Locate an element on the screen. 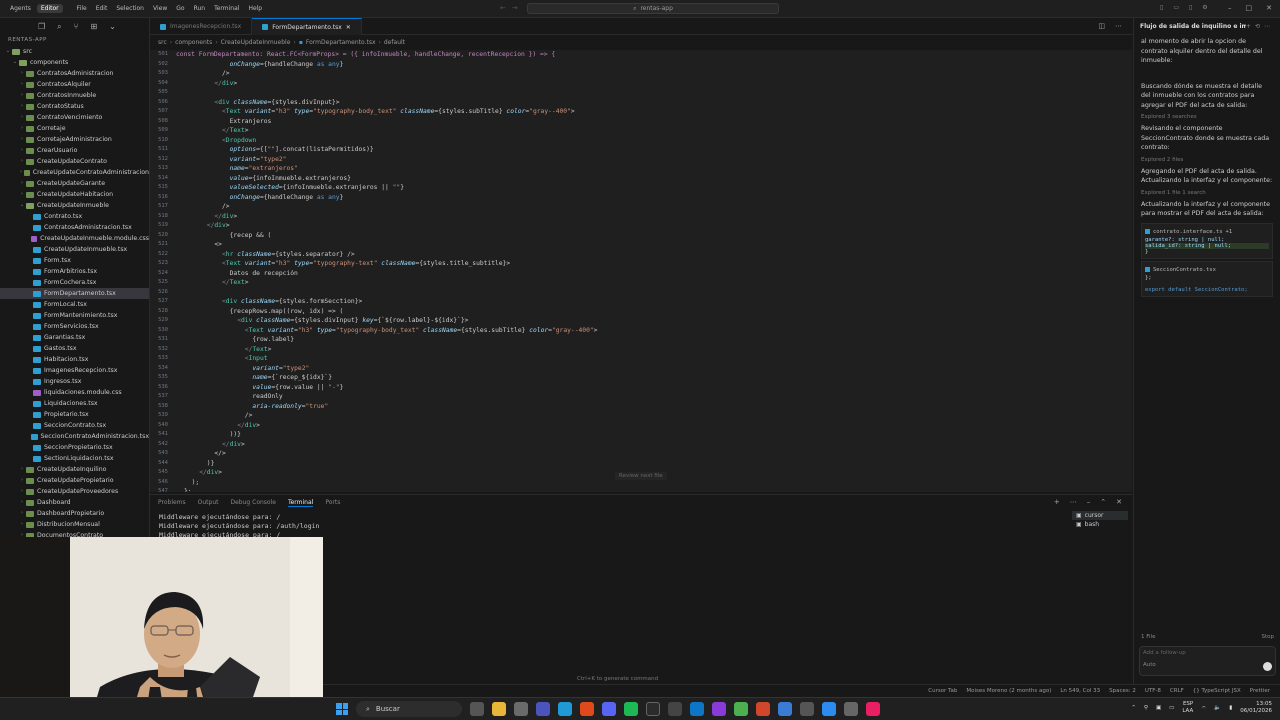 Image resolution: width=1280 pixels, height=720 pixels. clock: 13:05 06/01/2026 is located at coordinates (1256, 708).